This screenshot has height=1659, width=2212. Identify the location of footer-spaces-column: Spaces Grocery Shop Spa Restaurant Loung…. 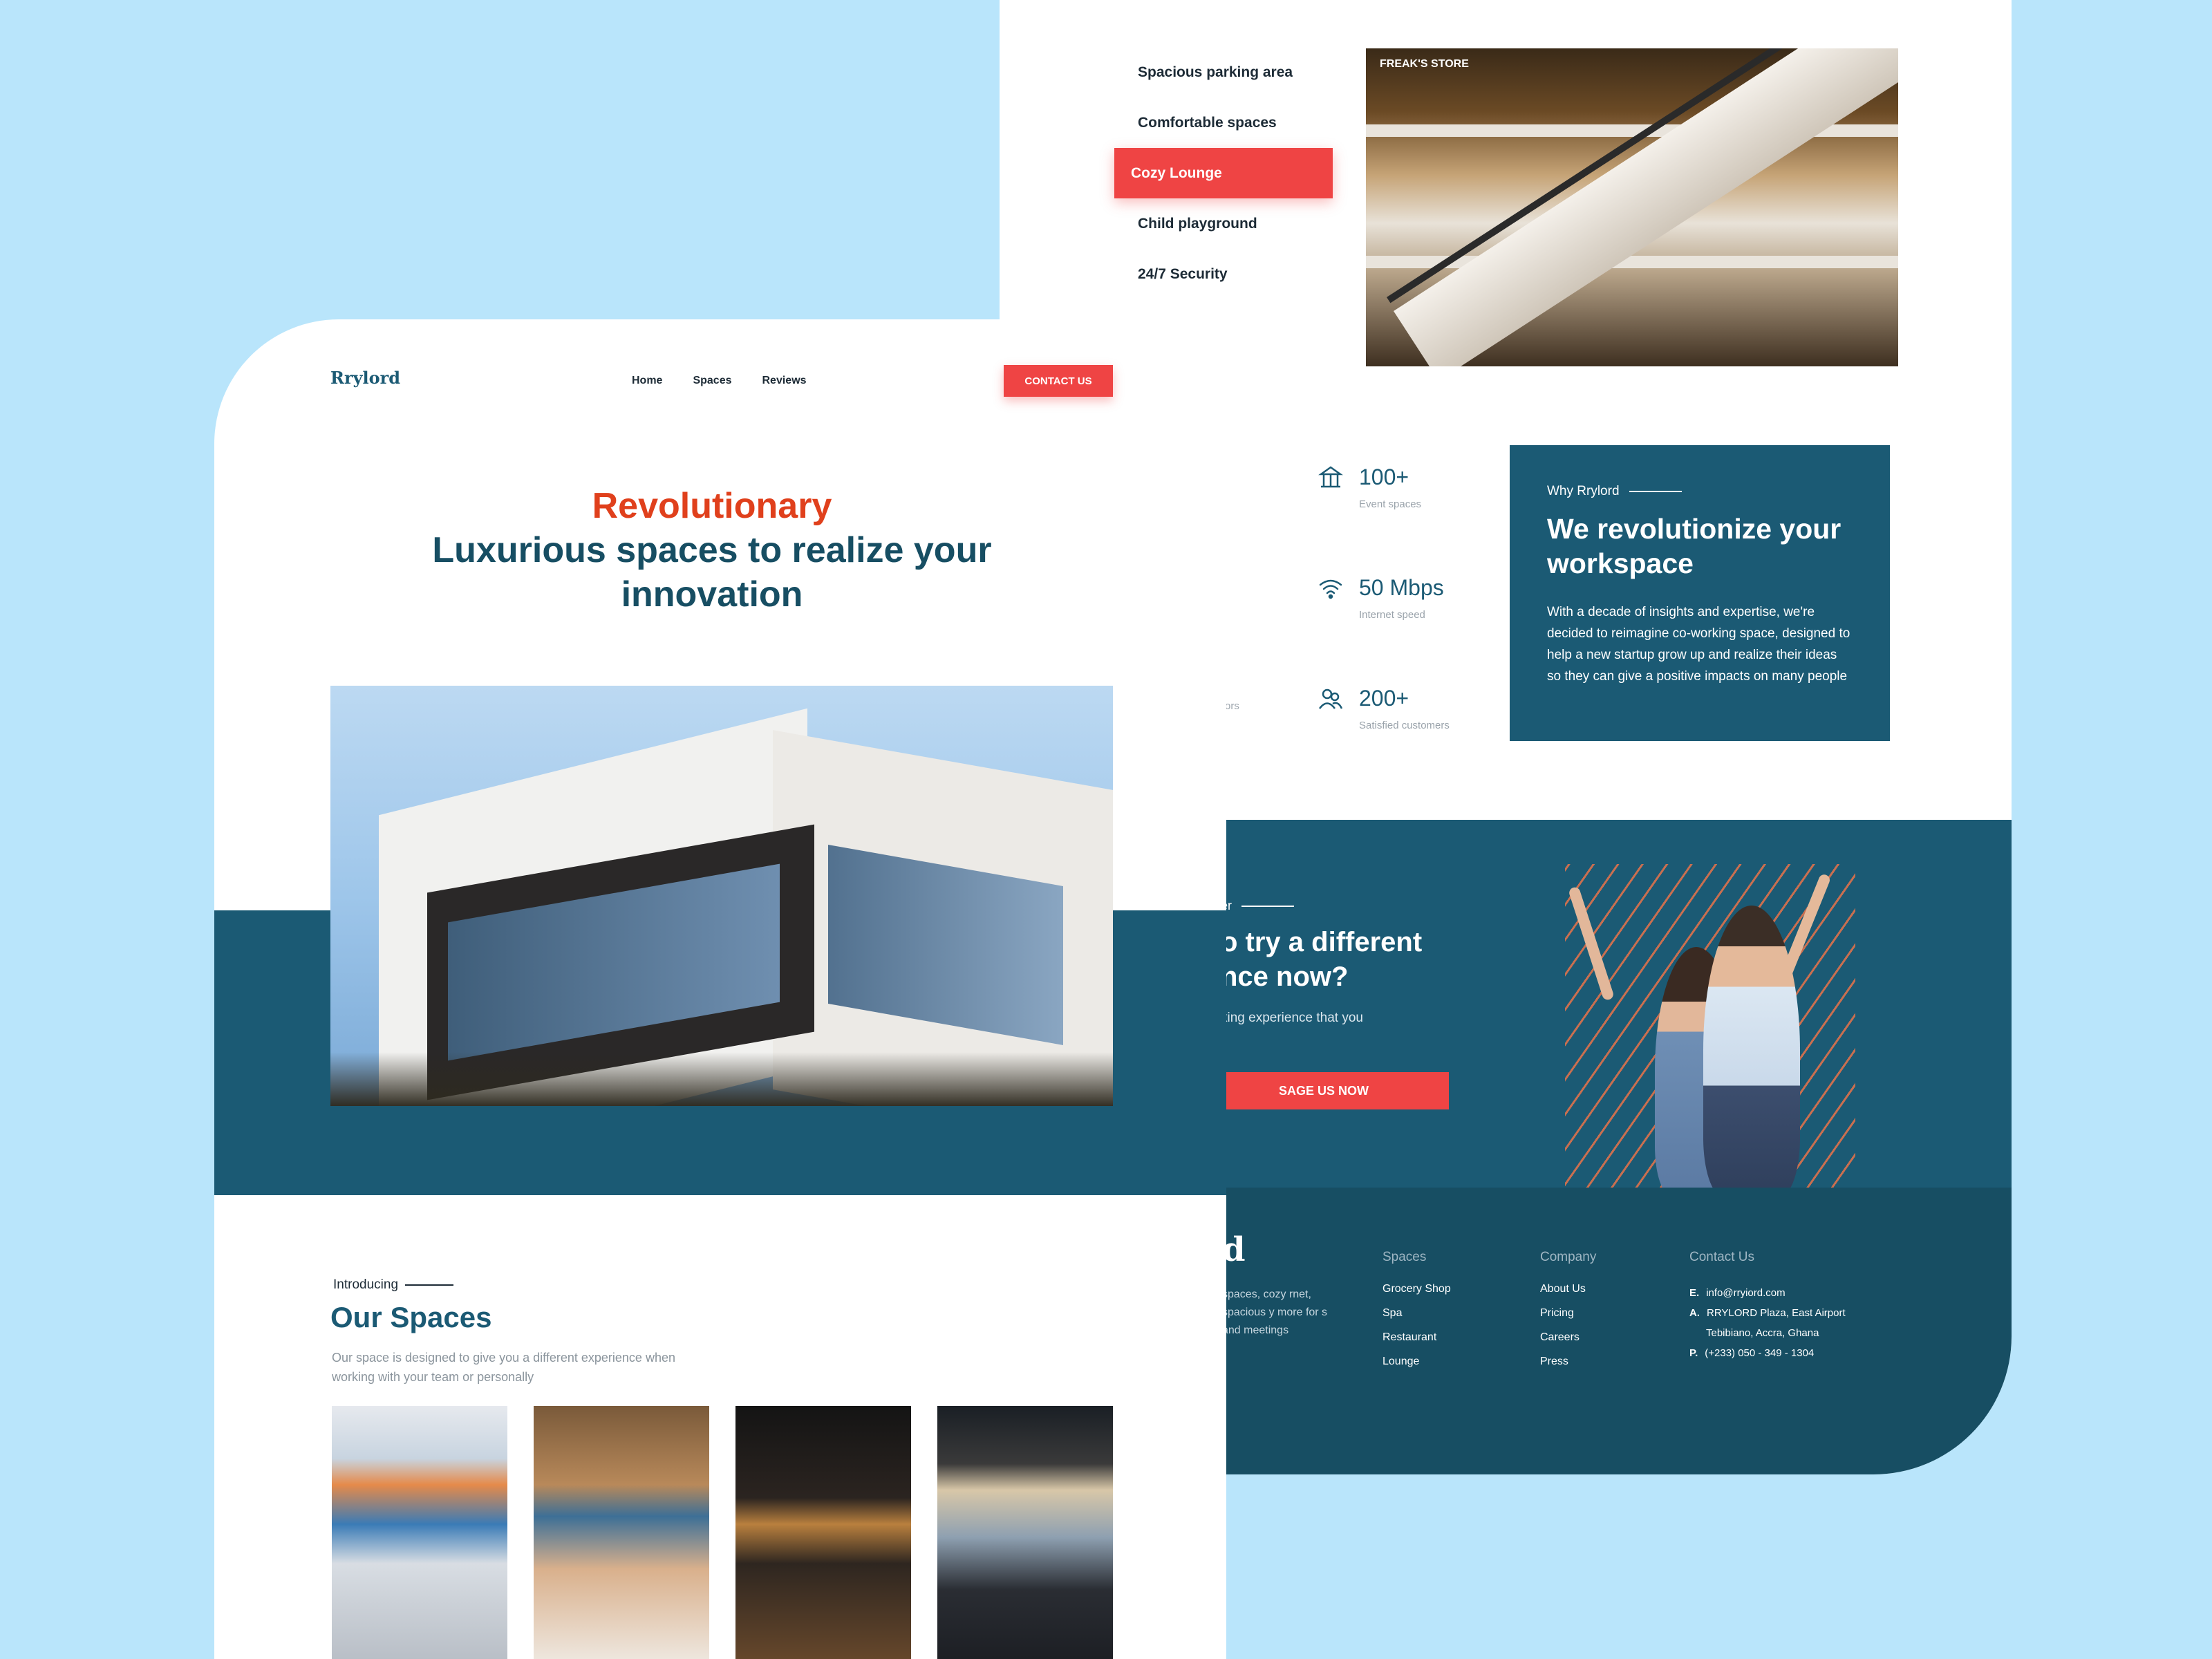
(1417, 1315).